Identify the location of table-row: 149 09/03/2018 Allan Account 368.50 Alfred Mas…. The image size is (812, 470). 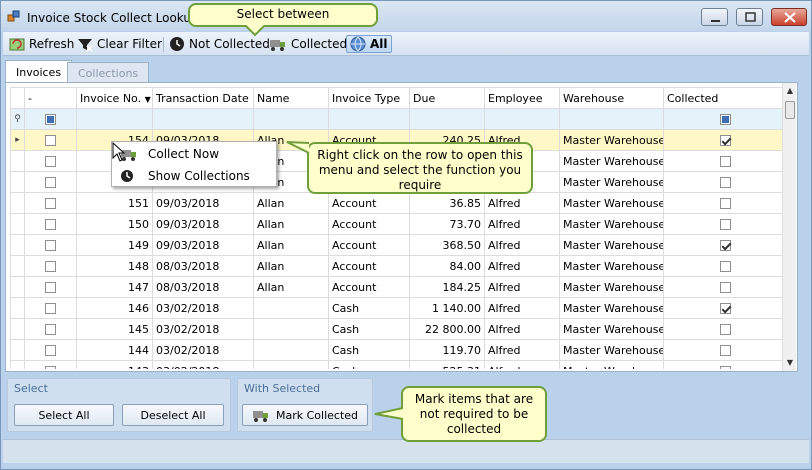
(398, 245).